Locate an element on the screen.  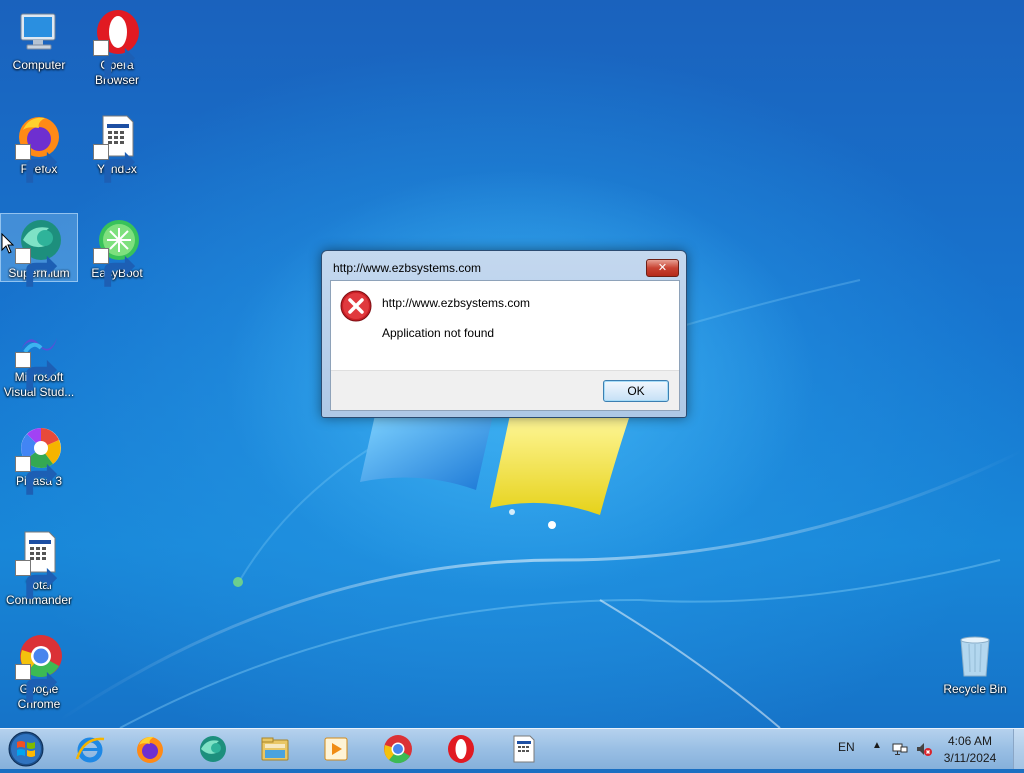
desktop-icon-chrome: Google Chrome is located at coordinates (39, 671).